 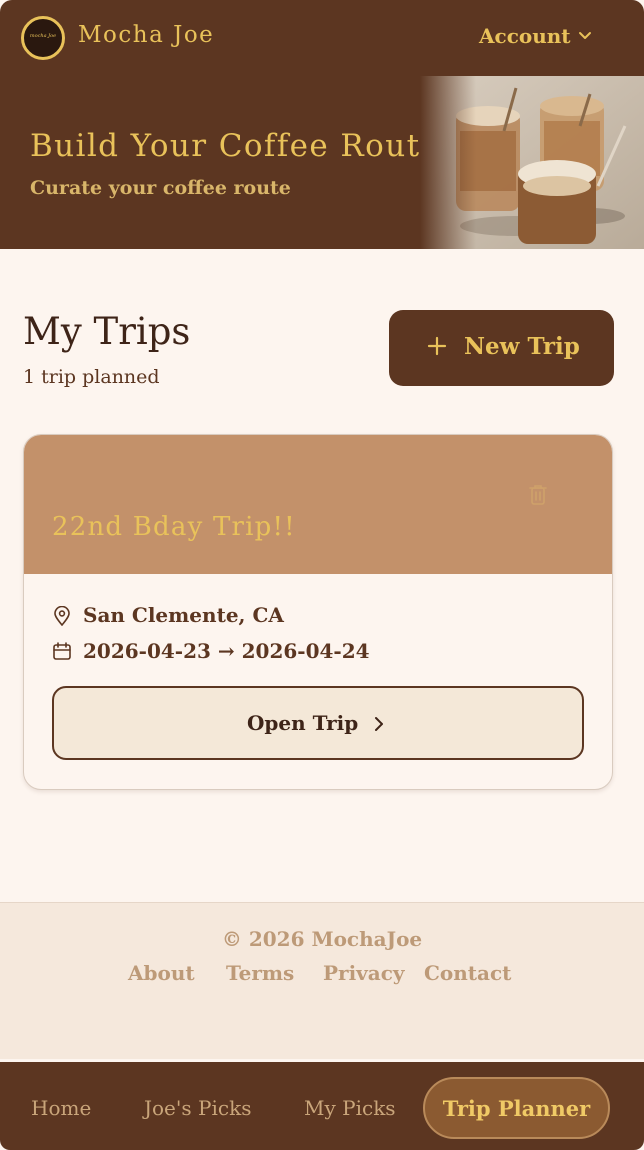 What do you see at coordinates (183, 615) in the screenshot?
I see `trip-location: San Clemente, CA` at bounding box center [183, 615].